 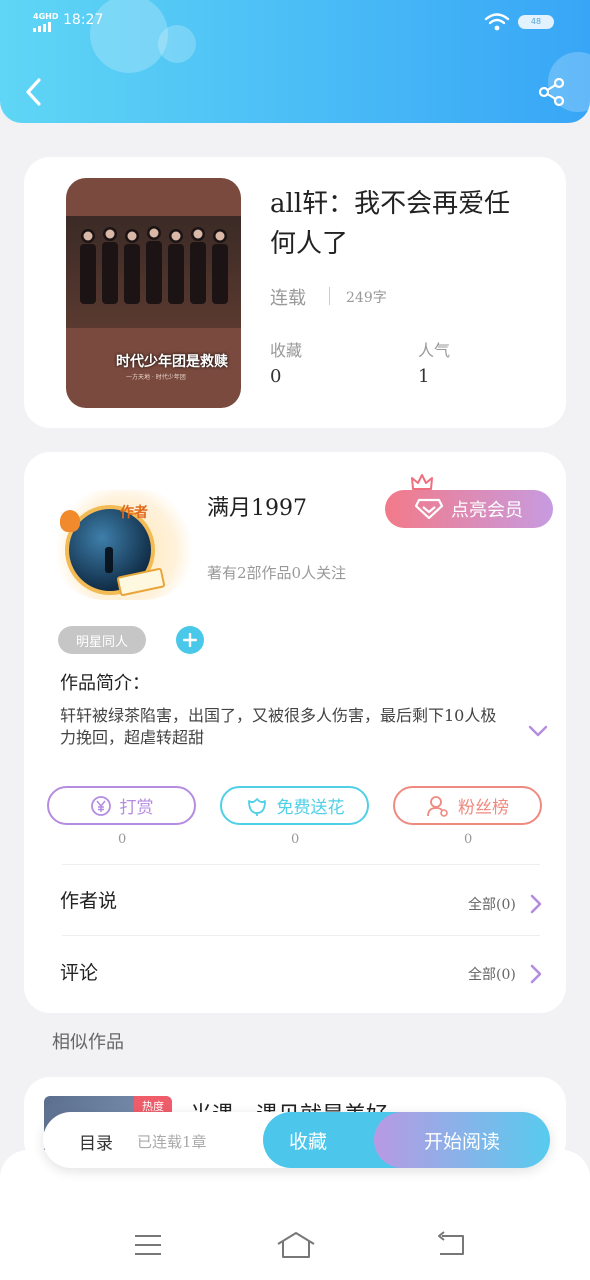 I want to click on expand-intro-button, so click(x=538, y=731).